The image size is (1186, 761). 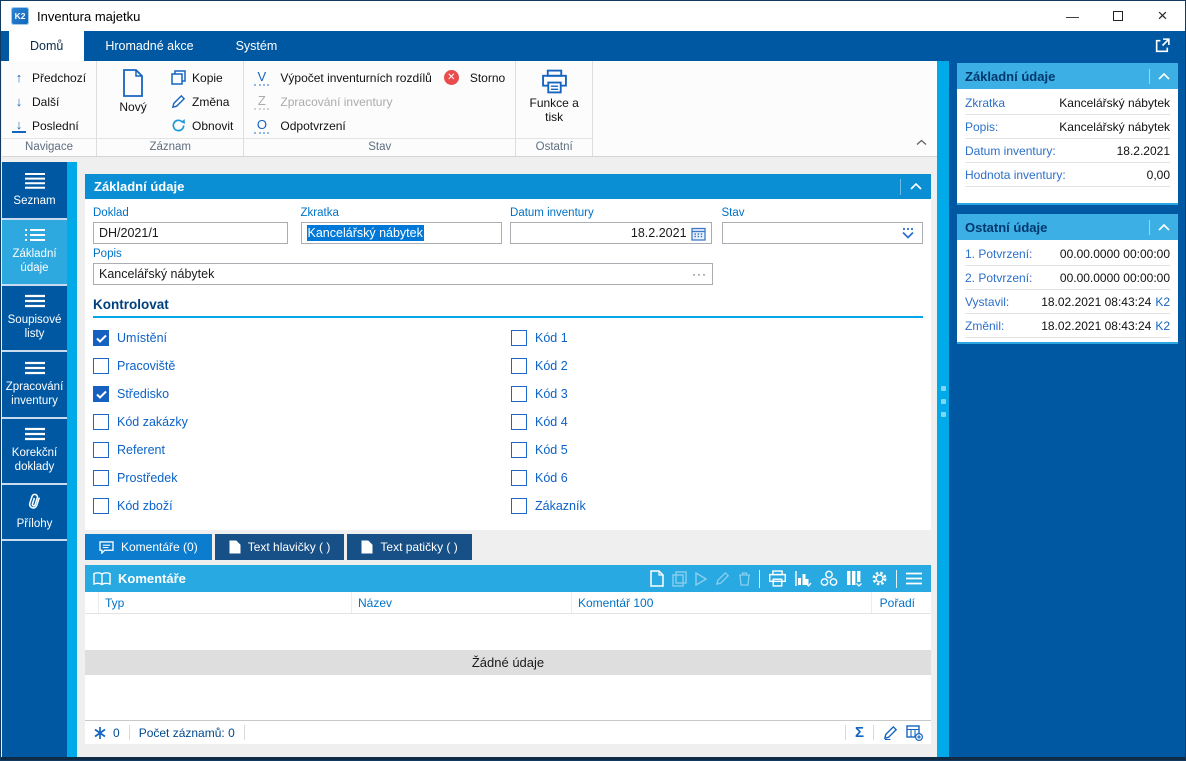 What do you see at coordinates (34, 452) in the screenshot?
I see `sidebar-item-korekcni-doklady: Korekční doklady` at bounding box center [34, 452].